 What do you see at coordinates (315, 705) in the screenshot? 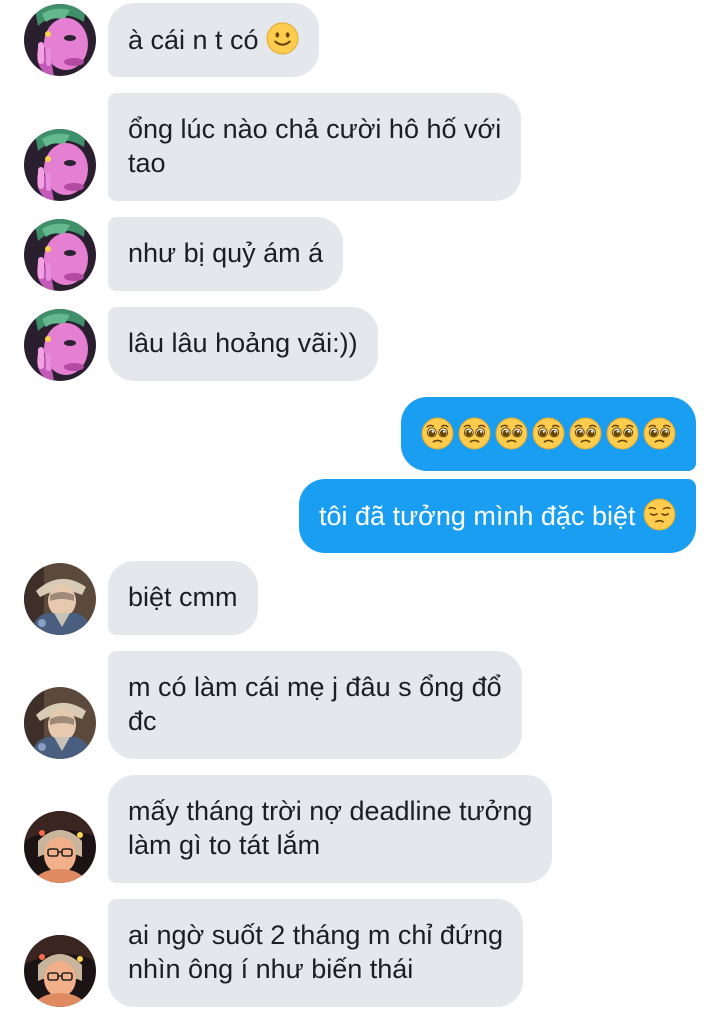
I see `message-bubble-incoming: m có làm cái mẹ j đâu s ổng đổ đc` at bounding box center [315, 705].